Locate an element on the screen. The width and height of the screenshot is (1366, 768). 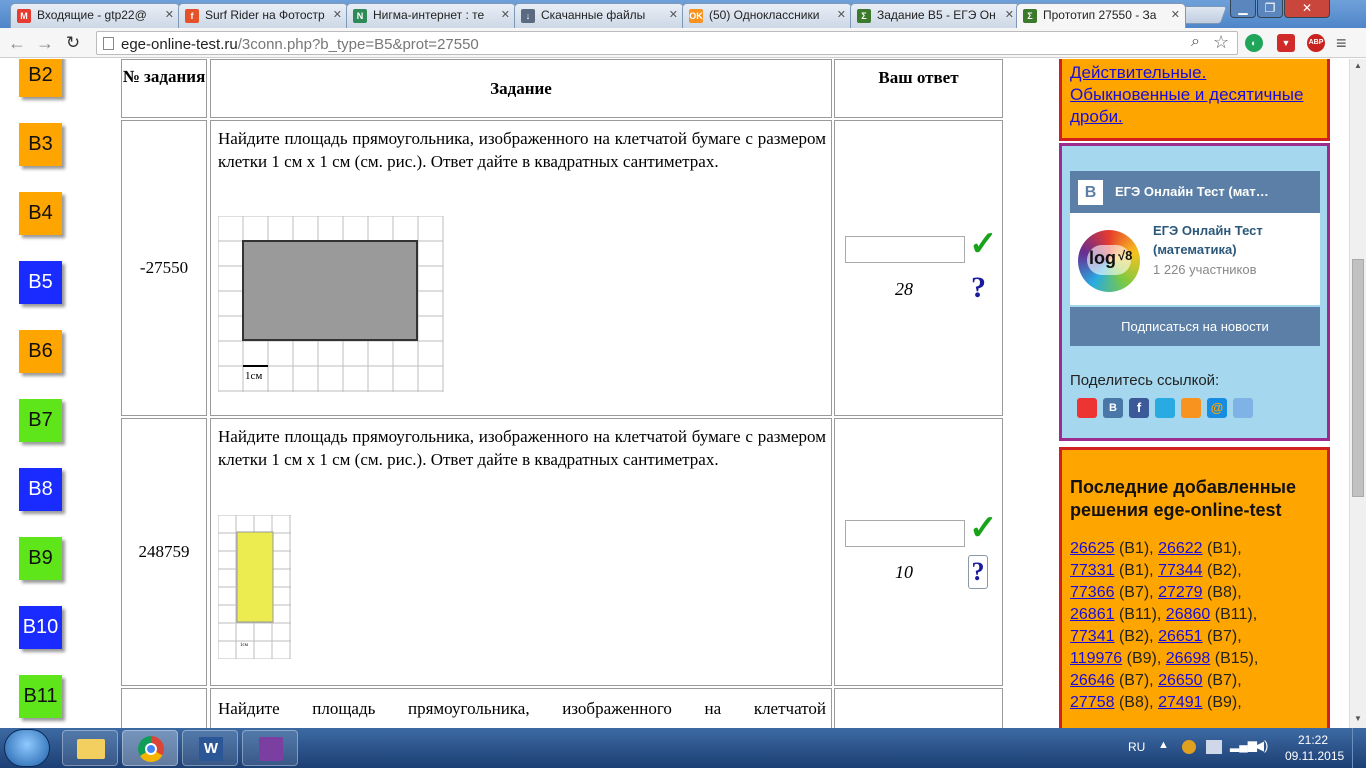
correct-answer: 28 is located at coordinates (904, 289).